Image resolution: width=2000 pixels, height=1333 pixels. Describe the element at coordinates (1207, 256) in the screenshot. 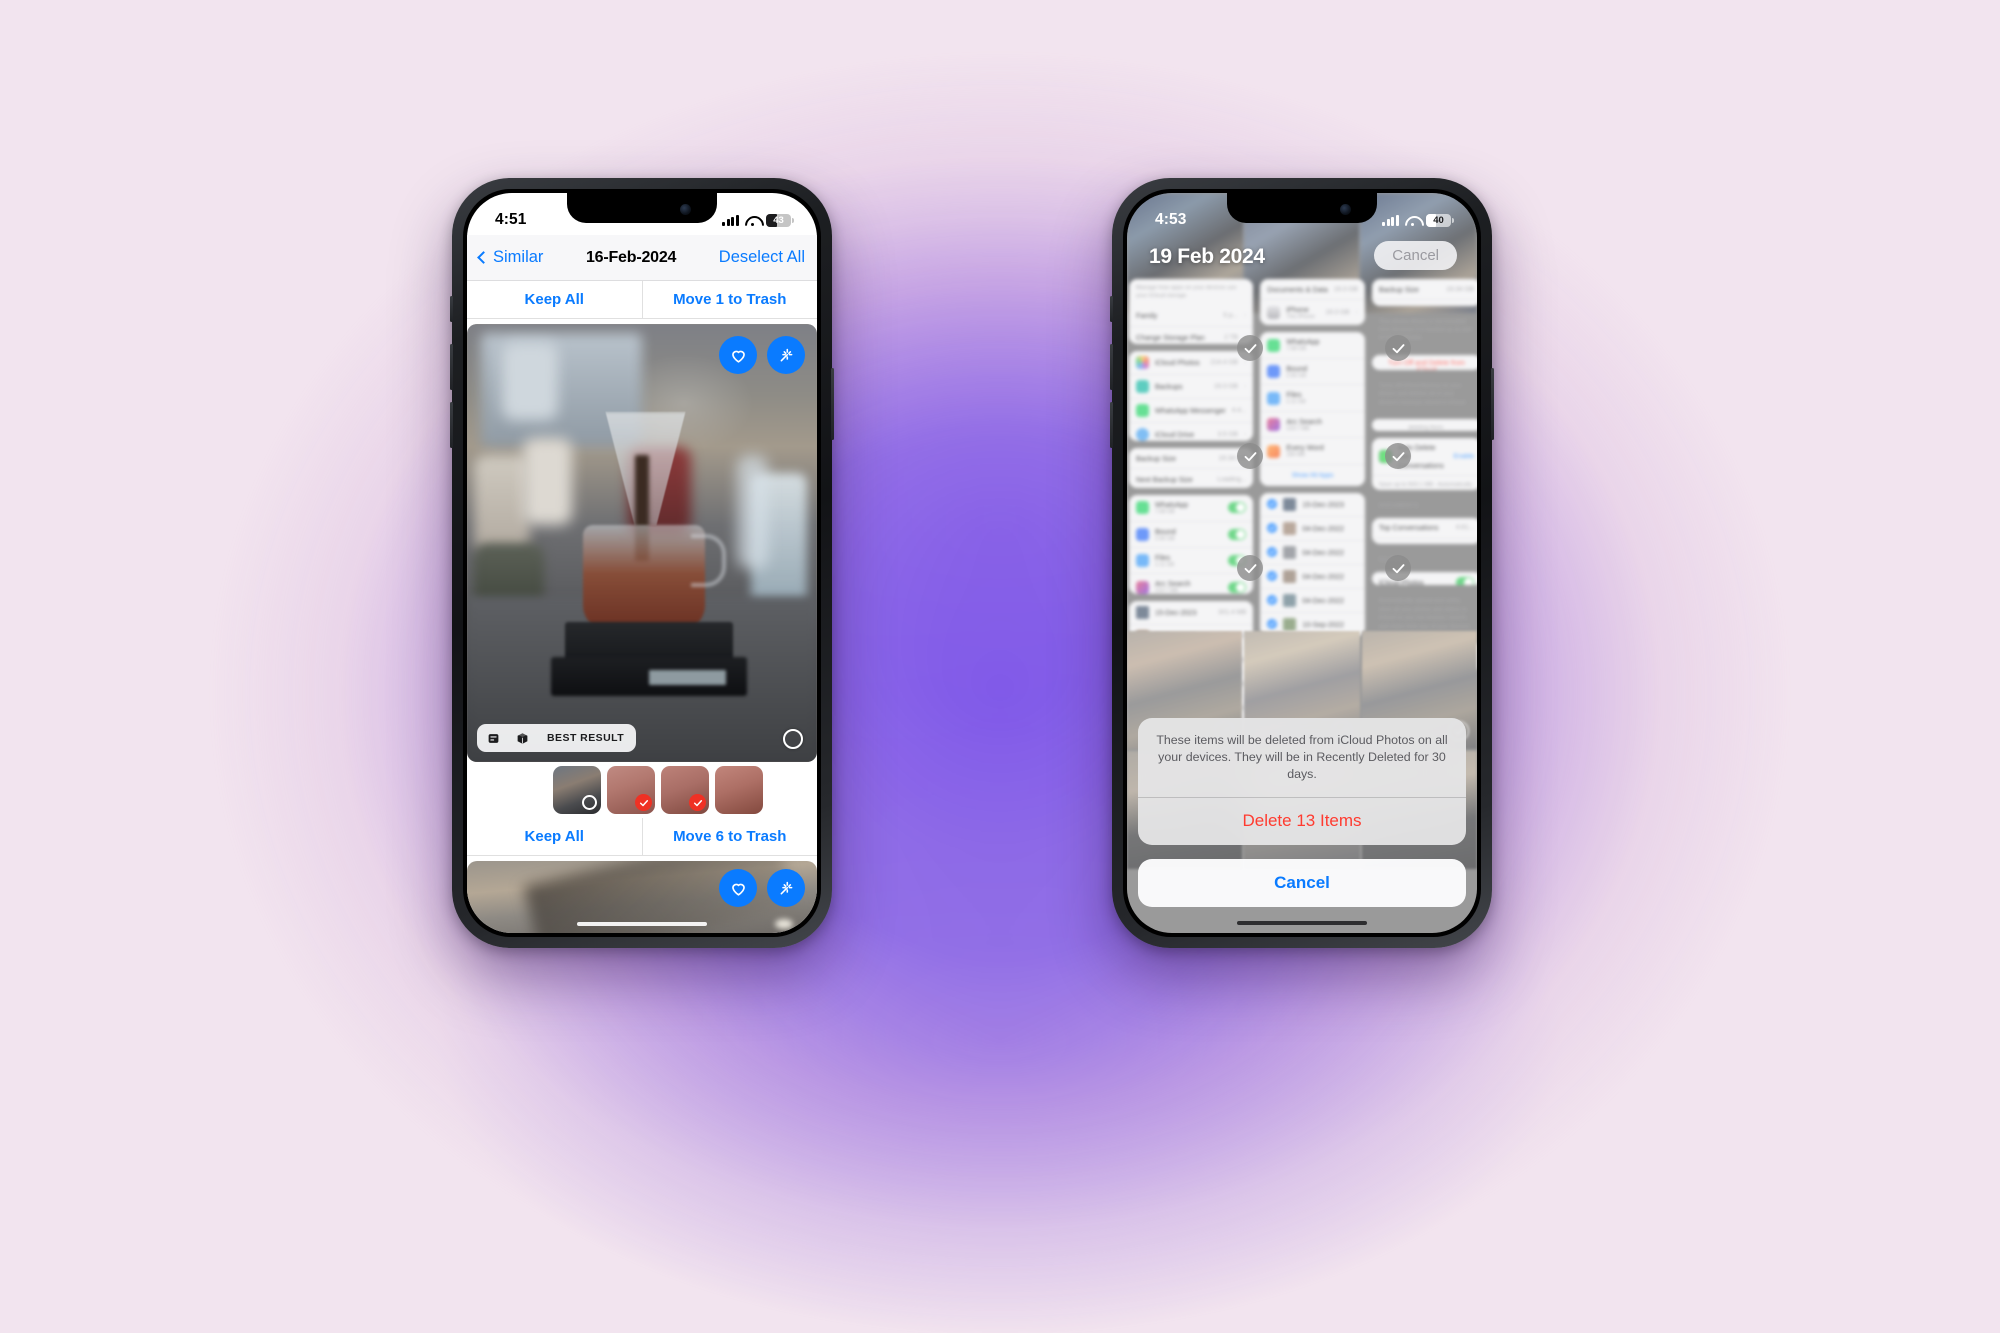

I see `page-title: 19 Feb 2024` at that location.